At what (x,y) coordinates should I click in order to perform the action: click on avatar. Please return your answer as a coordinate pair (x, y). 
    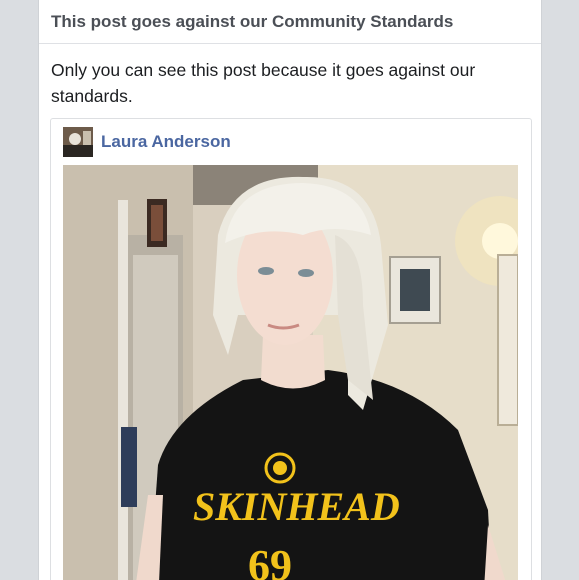
    Looking at the image, I should click on (78, 142).